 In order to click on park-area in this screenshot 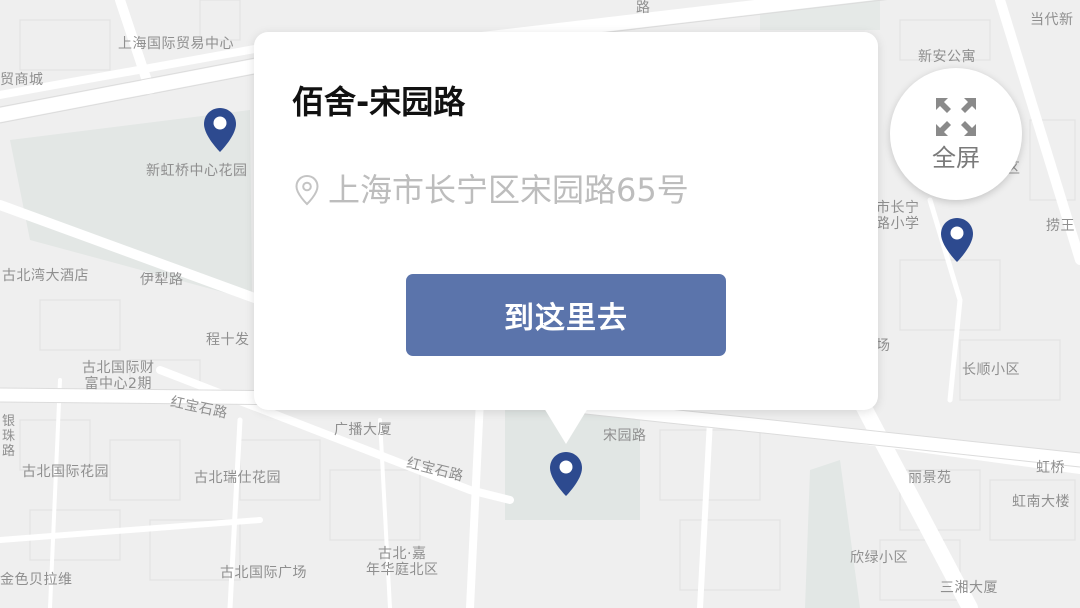, I will do `click(832, 534)`.